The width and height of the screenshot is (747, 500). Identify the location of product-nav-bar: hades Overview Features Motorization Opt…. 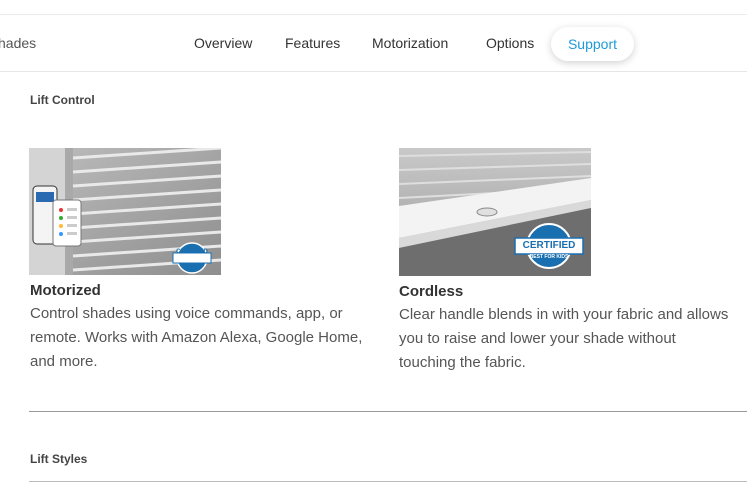
(373, 43).